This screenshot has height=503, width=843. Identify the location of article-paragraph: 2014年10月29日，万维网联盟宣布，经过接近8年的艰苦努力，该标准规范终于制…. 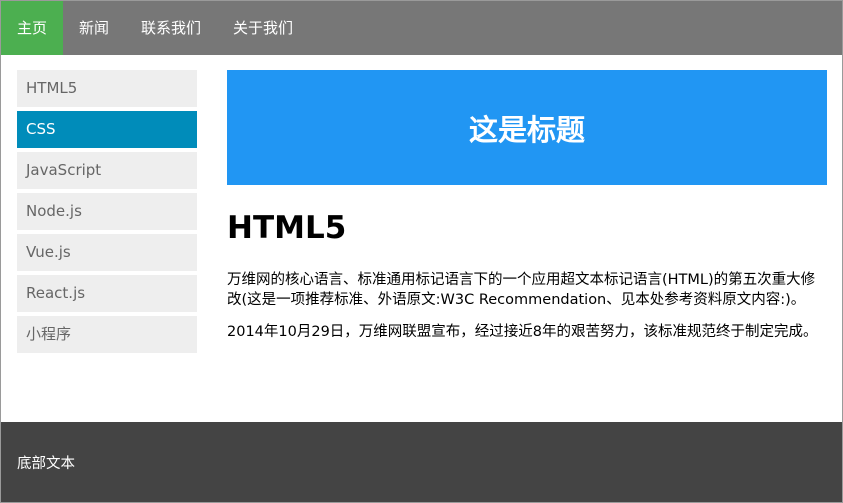
(522, 332).